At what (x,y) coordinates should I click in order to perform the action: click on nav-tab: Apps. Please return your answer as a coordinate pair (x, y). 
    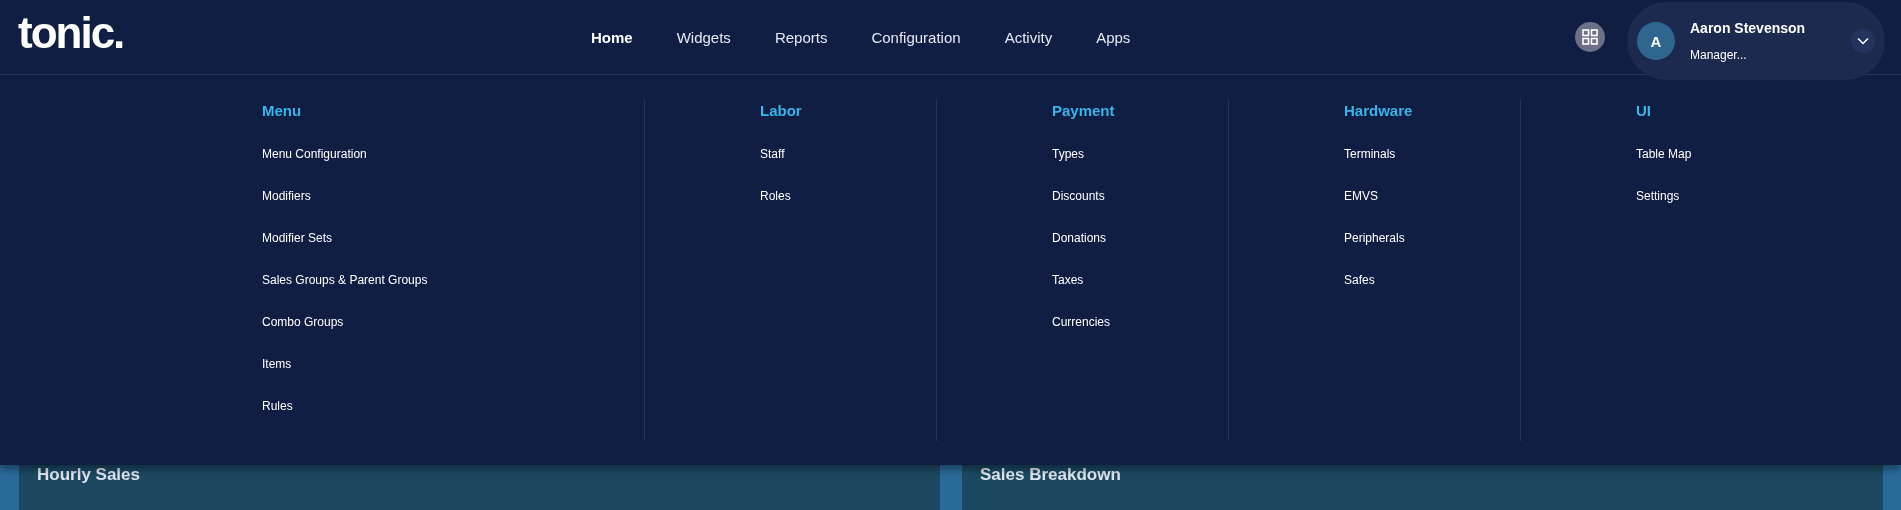
    Looking at the image, I should click on (1113, 37).